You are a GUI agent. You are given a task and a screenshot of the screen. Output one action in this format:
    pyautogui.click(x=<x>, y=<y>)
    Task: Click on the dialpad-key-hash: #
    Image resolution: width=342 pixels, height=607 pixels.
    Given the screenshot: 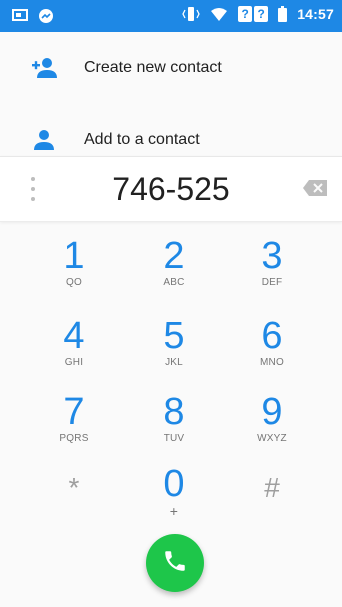 What is the action you would take?
    pyautogui.click(x=272, y=504)
    